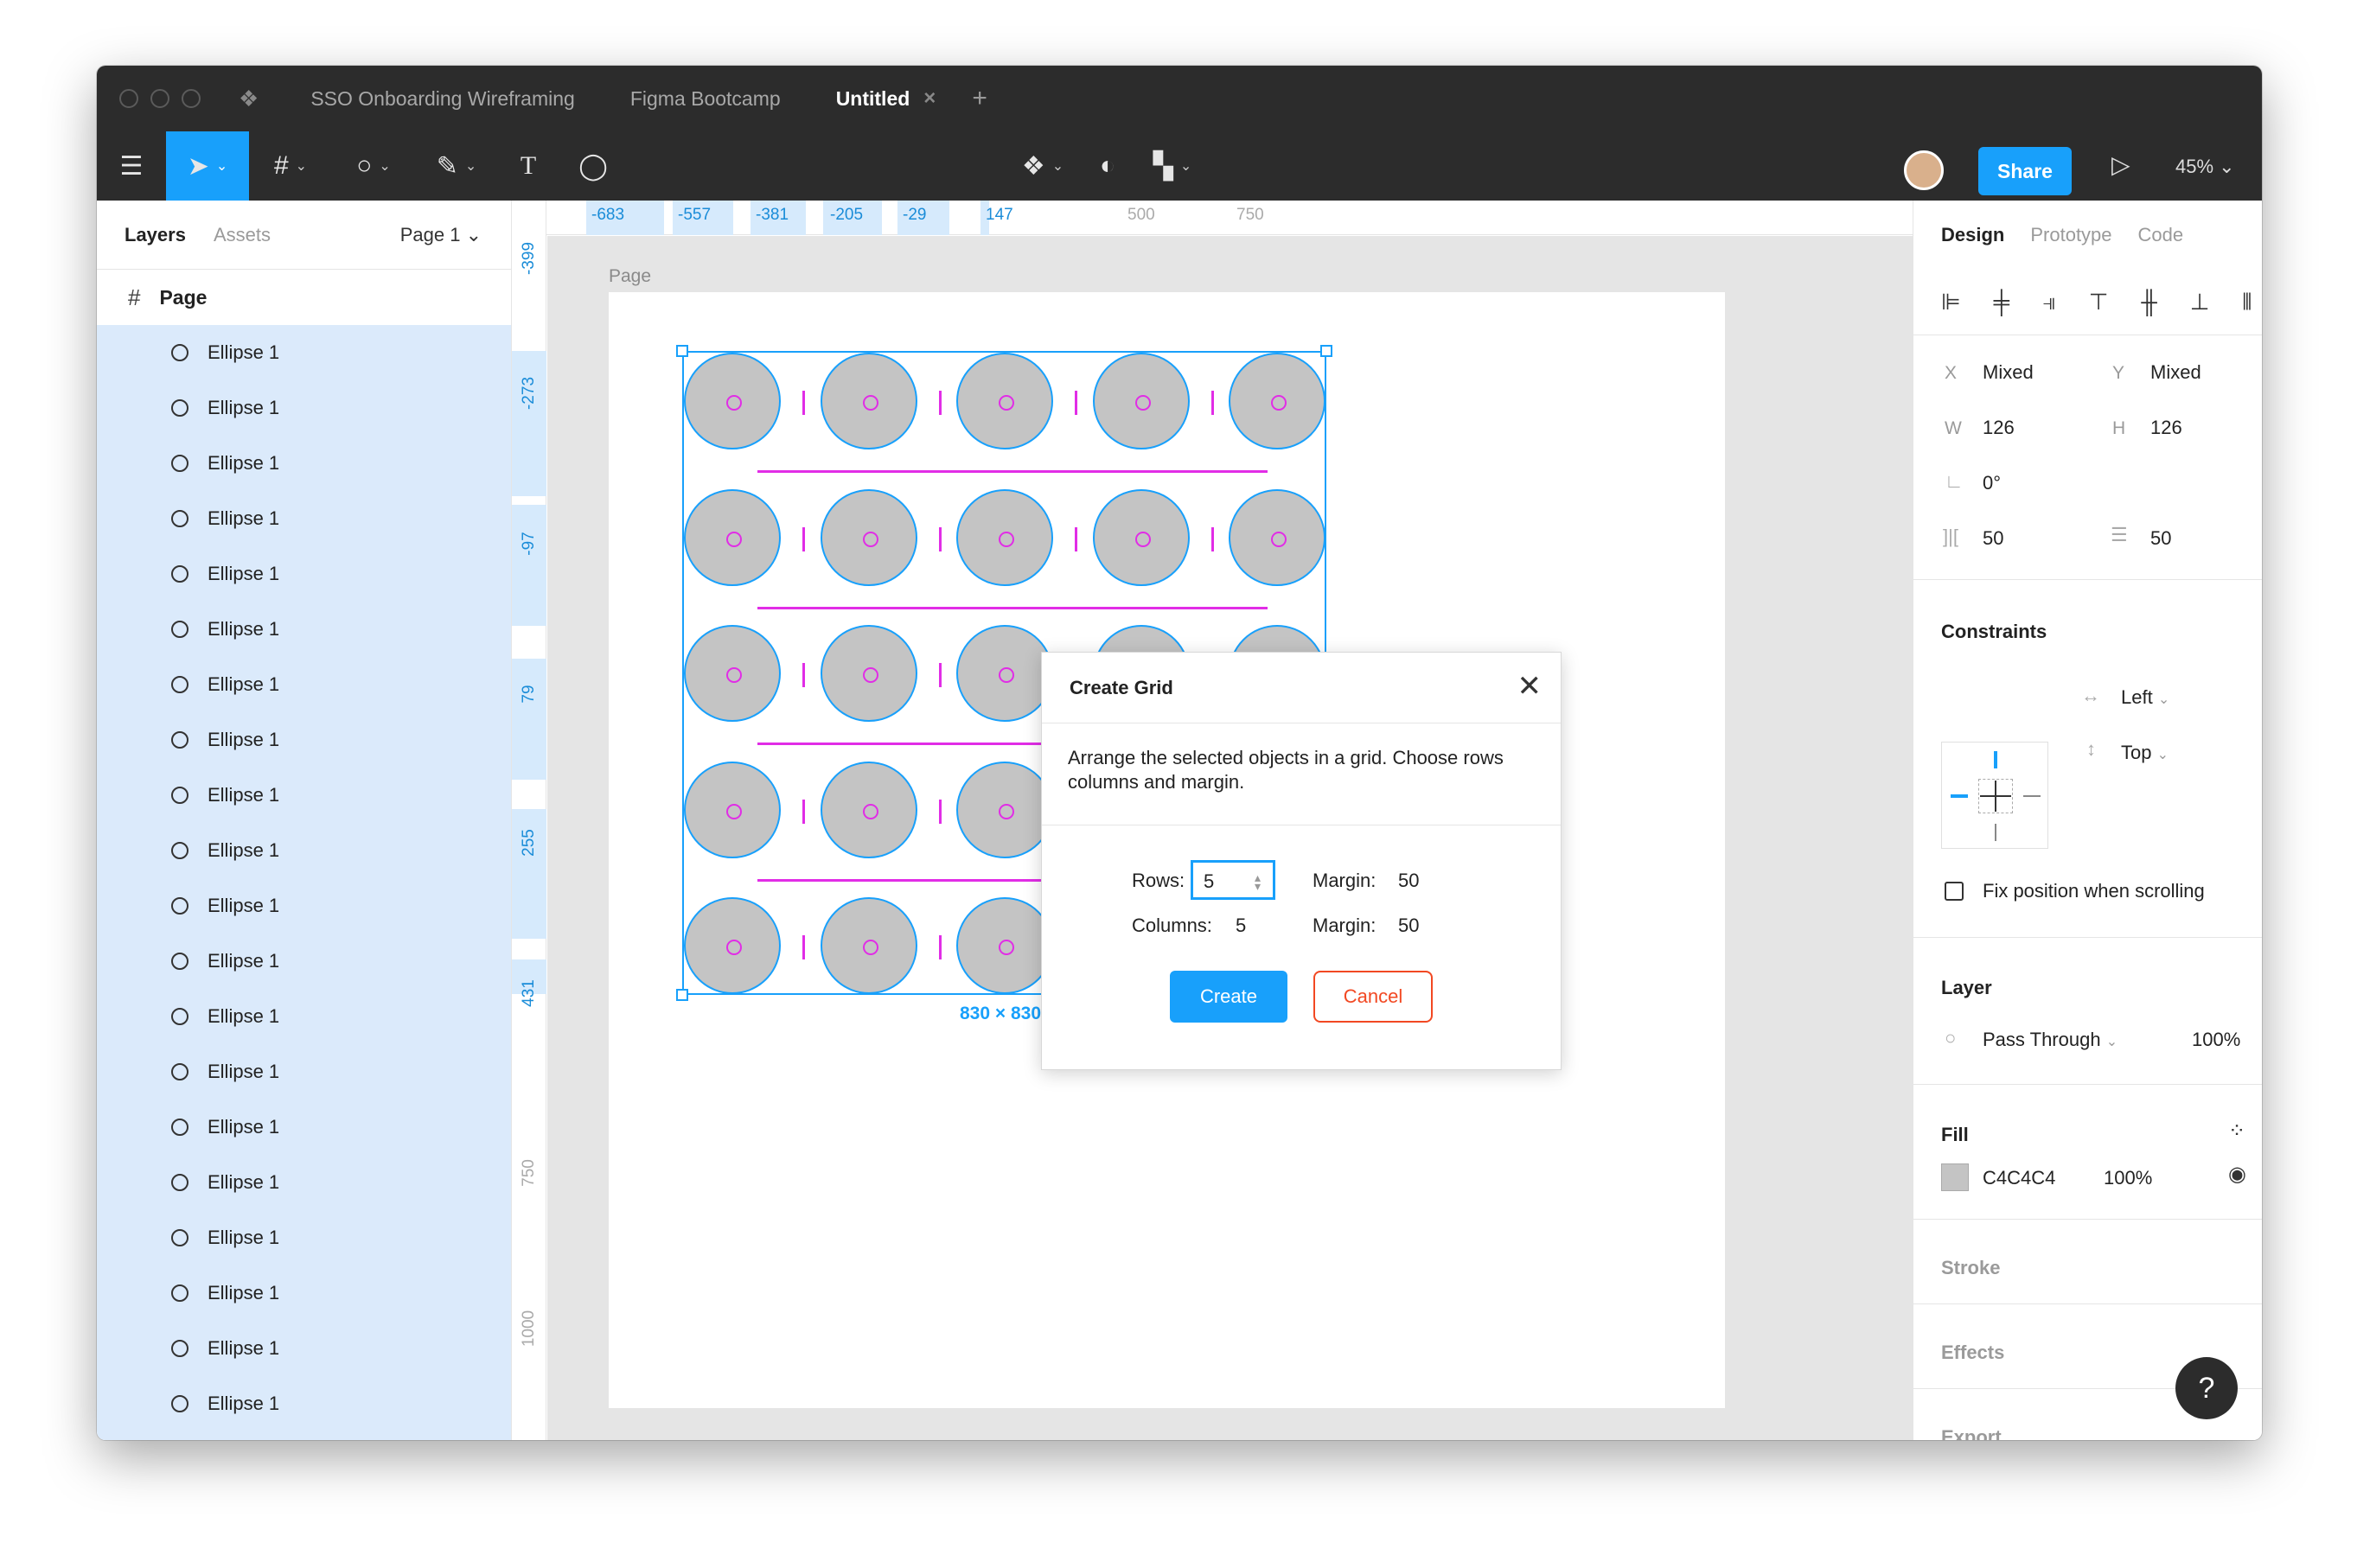 The height and width of the screenshot is (1568, 2357). Describe the element at coordinates (682, 995) in the screenshot. I see `resize-handle-bottom-left` at that location.